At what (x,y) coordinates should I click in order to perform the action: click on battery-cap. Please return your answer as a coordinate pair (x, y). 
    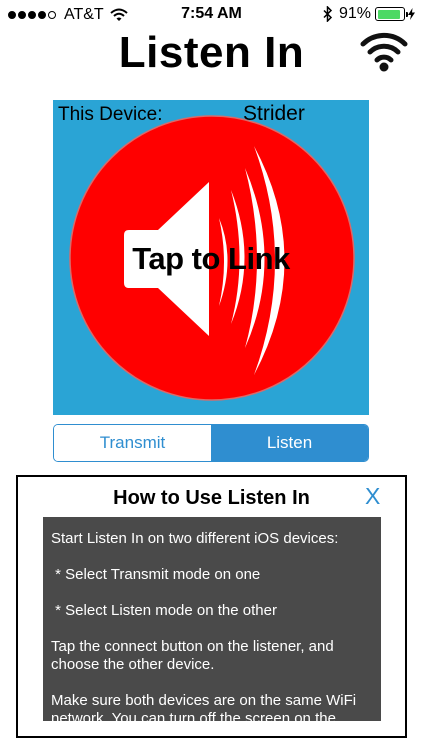
    Looking at the image, I should click on (406, 14).